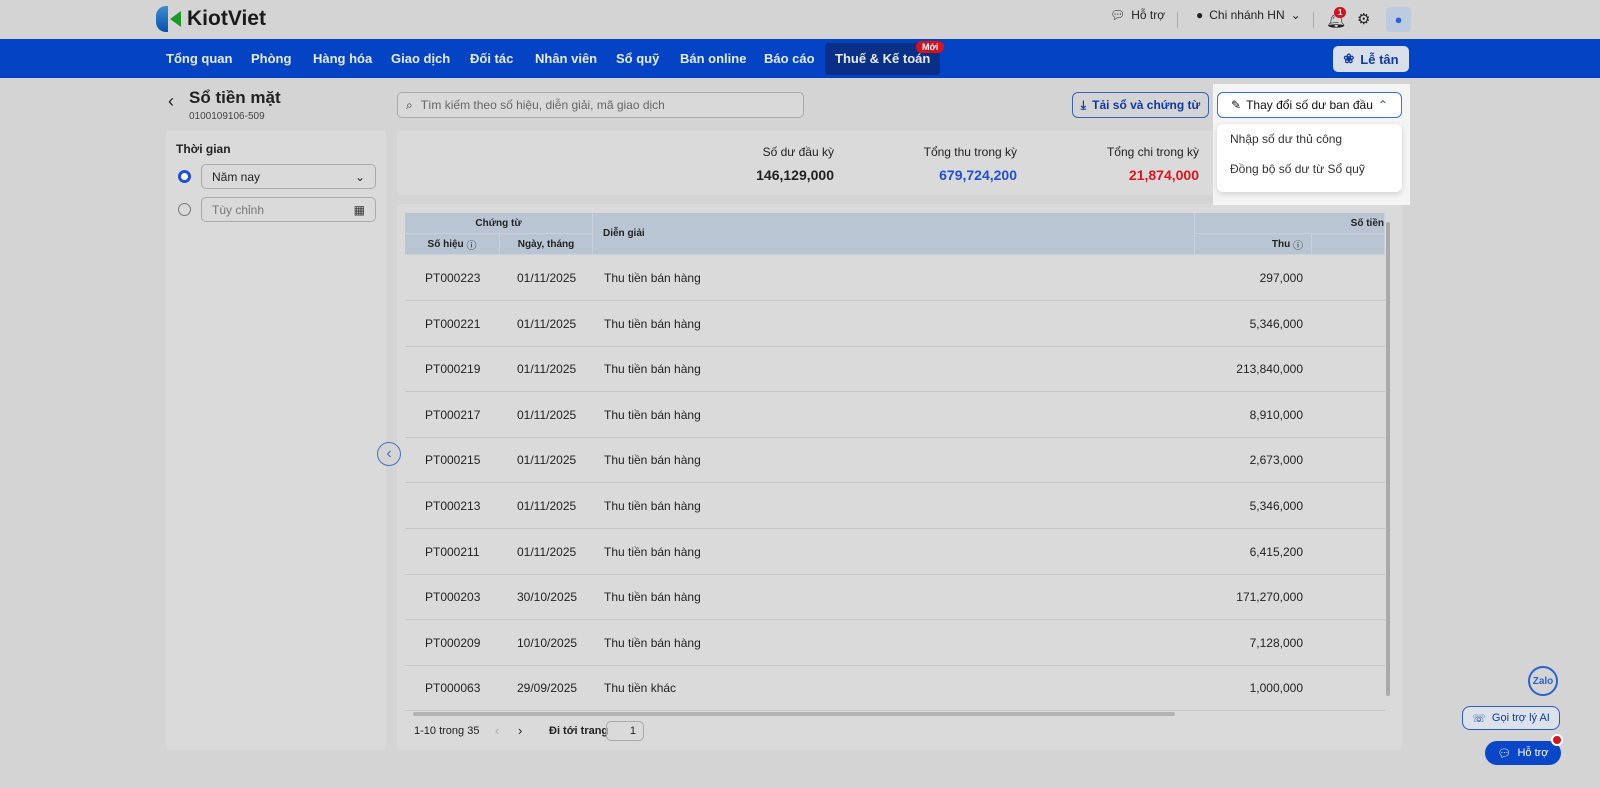 This screenshot has height=788, width=1600. Describe the element at coordinates (236, 177) in the screenshot. I see `preset-value: Năm nay` at that location.